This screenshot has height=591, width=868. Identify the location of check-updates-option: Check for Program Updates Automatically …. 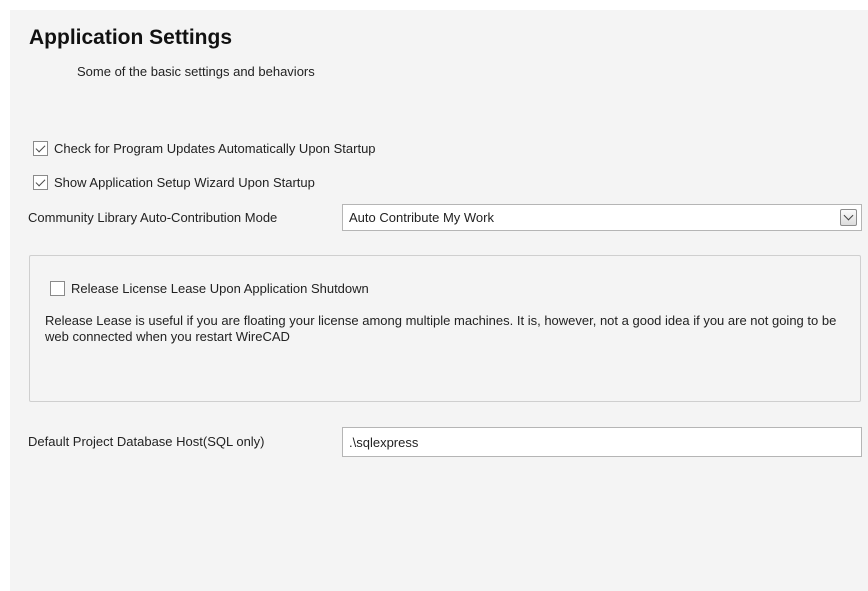
(204, 148).